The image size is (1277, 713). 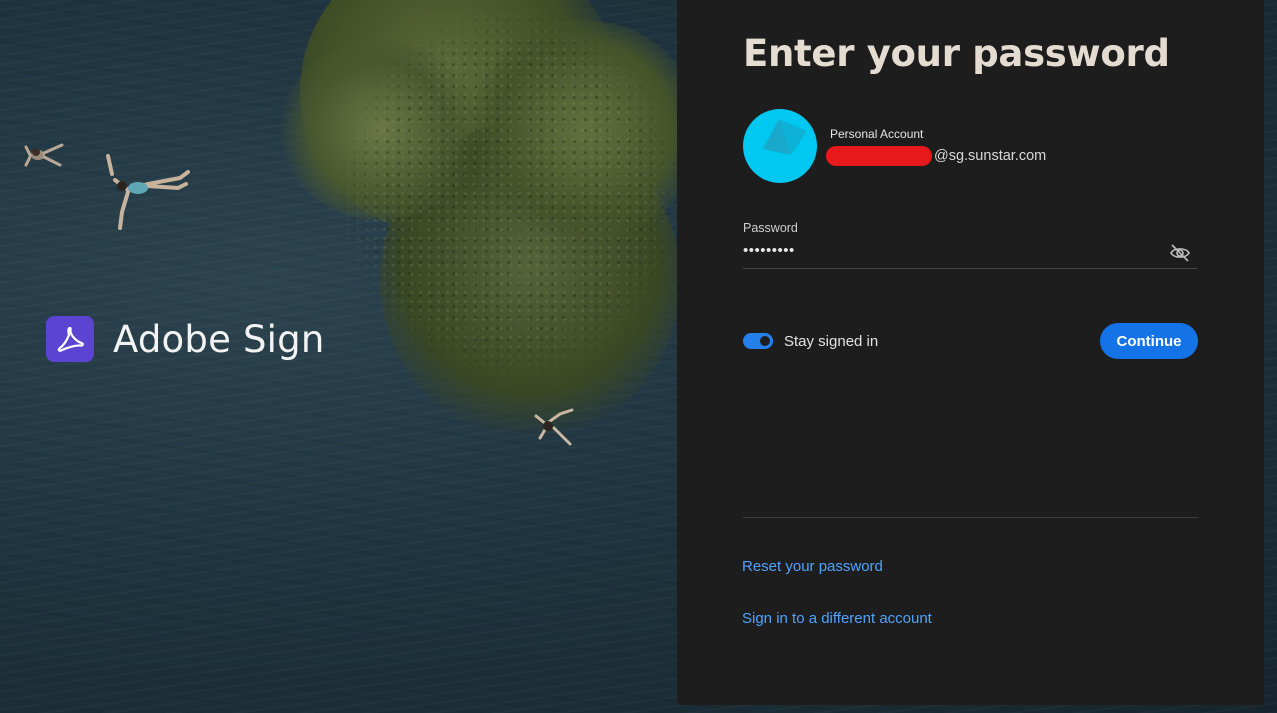 I want to click on toggle-knob, so click(x=765, y=341).